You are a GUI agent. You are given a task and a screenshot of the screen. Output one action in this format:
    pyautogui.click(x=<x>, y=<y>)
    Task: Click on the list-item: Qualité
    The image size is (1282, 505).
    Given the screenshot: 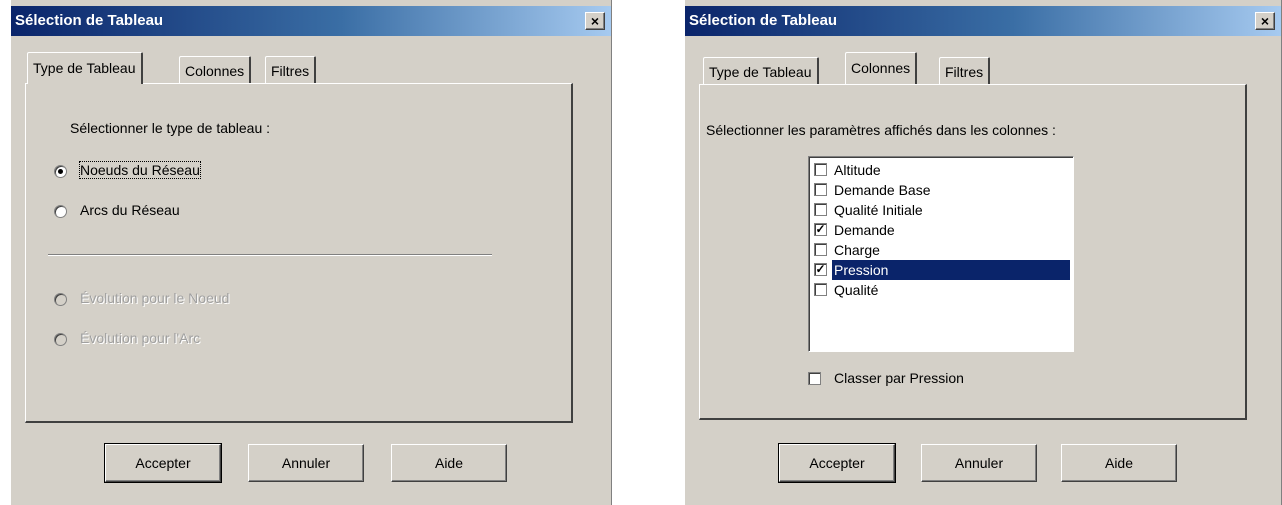 What is the action you would take?
    pyautogui.click(x=941, y=290)
    